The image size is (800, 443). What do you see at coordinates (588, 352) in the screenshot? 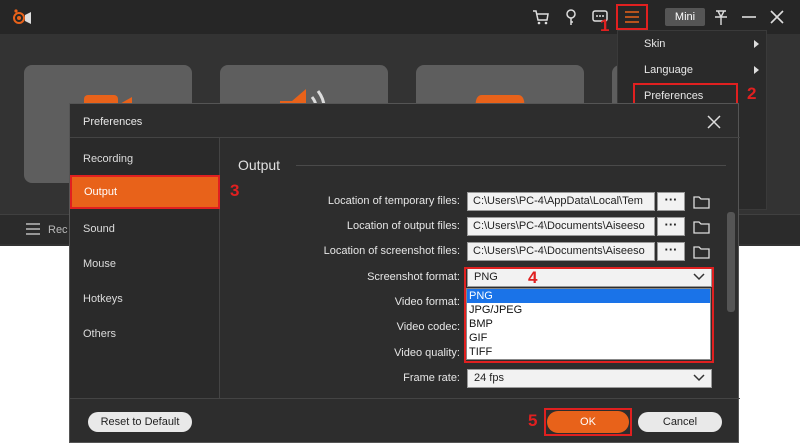
I see `format-option-tiff: TIFF` at bounding box center [588, 352].